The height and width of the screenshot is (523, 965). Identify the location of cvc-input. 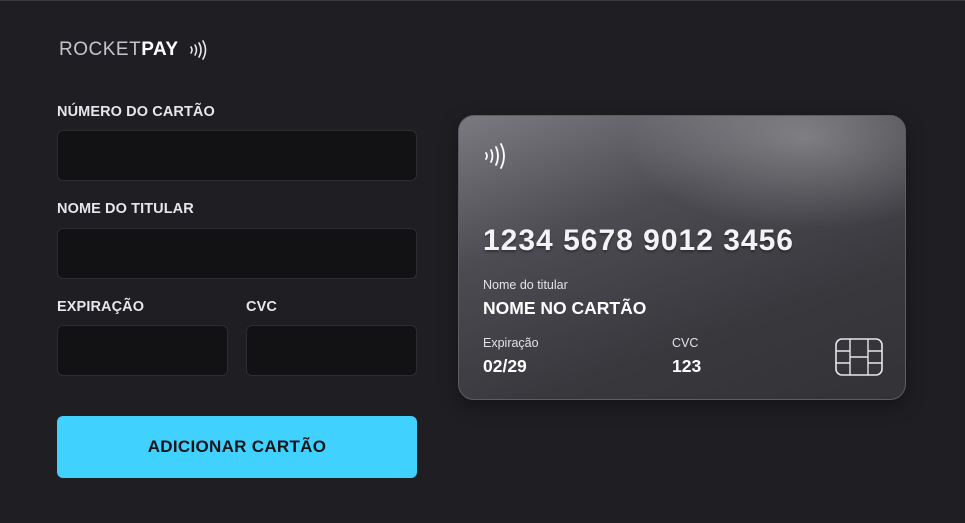
(331, 350).